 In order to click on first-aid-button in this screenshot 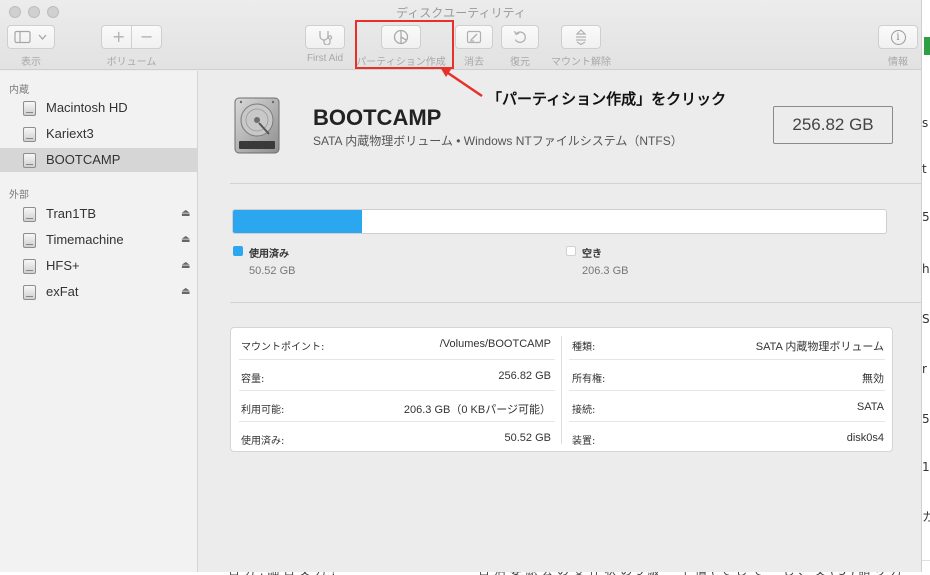, I will do `click(325, 37)`.